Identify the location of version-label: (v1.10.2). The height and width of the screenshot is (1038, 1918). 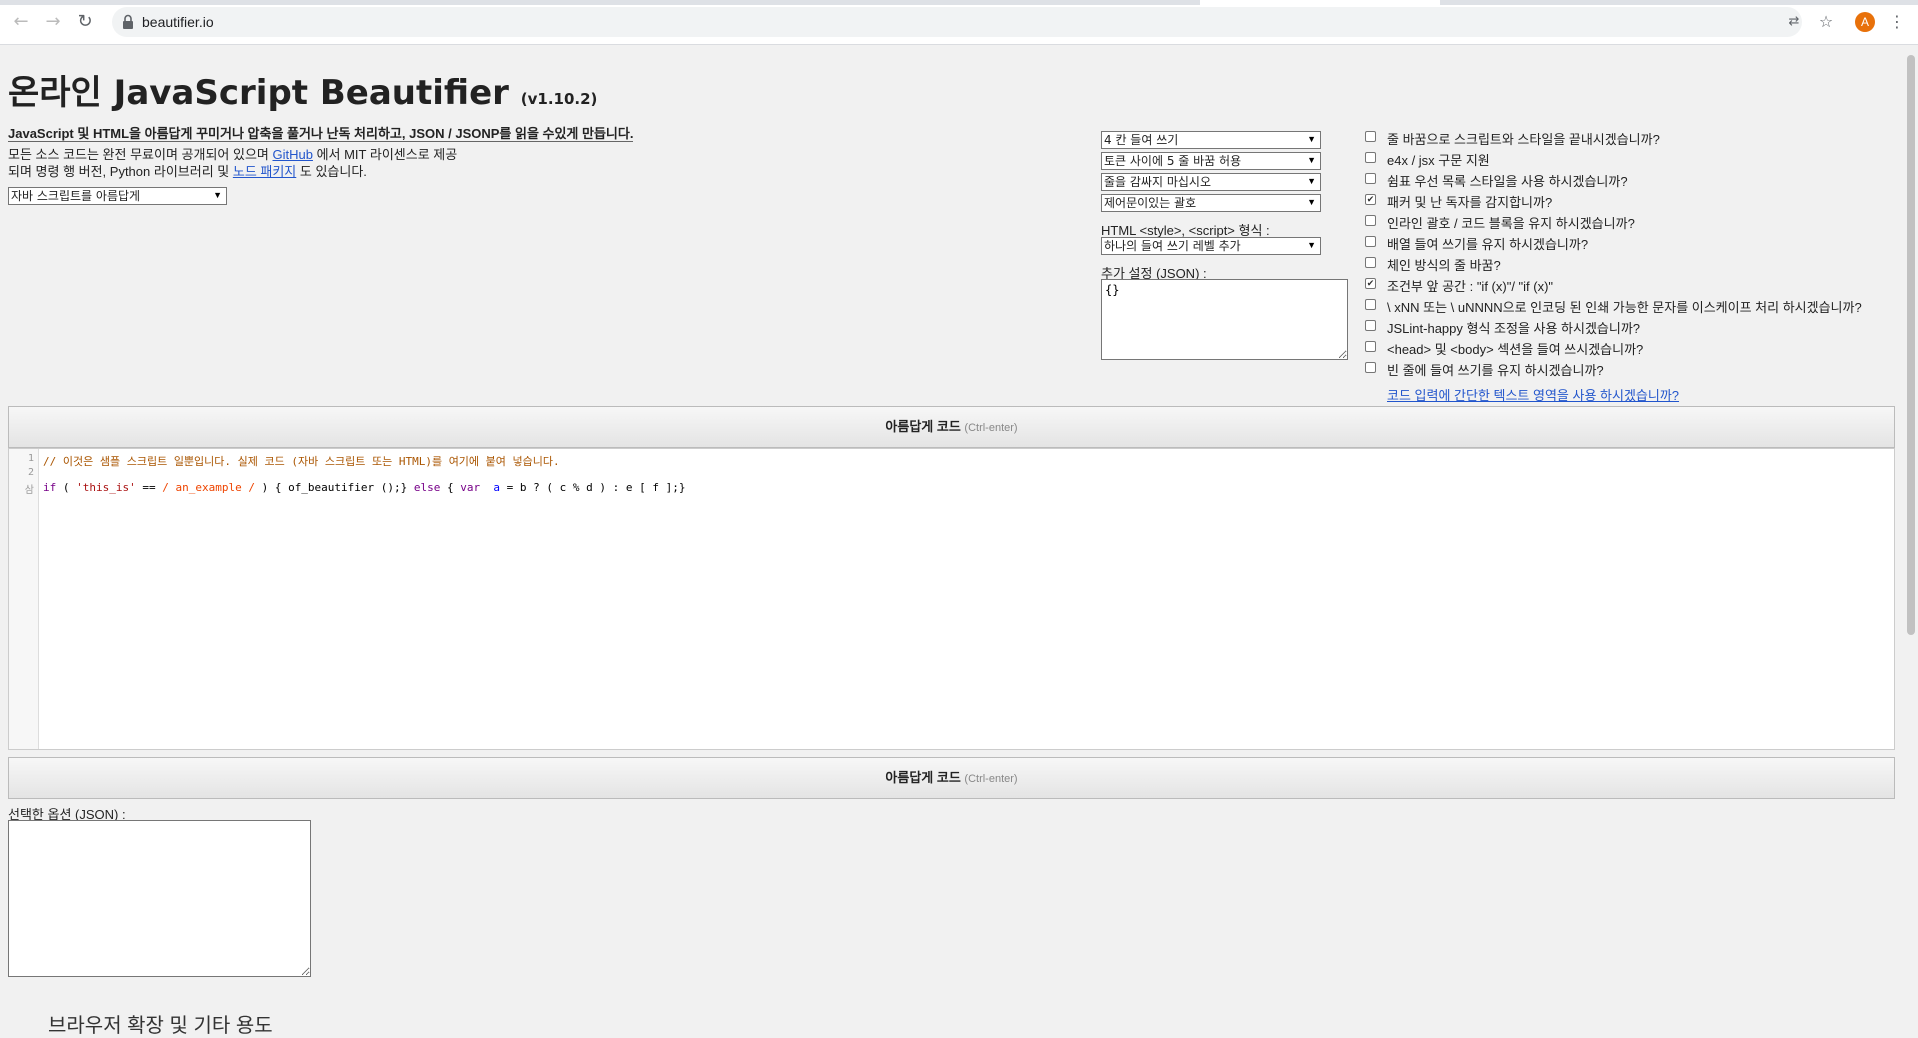
(559, 99).